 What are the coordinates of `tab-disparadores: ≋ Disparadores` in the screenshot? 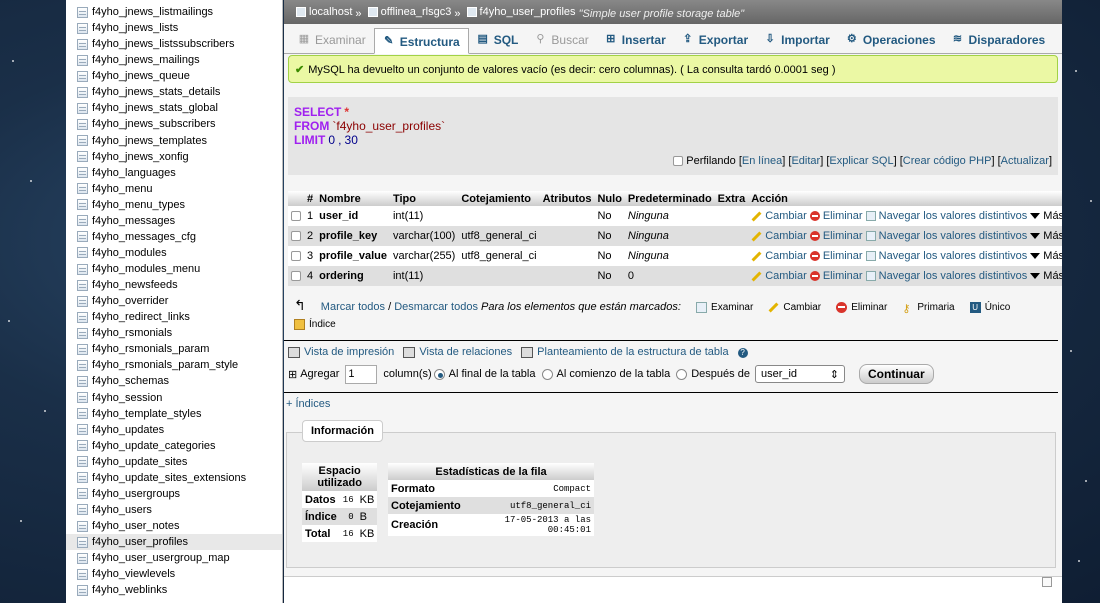 It's located at (999, 40).